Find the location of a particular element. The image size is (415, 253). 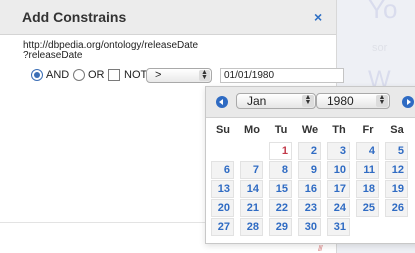

calendar-day: 11 is located at coordinates (367, 170).